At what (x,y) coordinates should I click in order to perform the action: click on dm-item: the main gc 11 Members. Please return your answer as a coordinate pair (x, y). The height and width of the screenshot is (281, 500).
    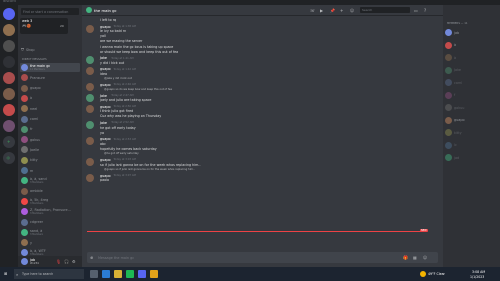
    Looking at the image, I should click on (50, 67).